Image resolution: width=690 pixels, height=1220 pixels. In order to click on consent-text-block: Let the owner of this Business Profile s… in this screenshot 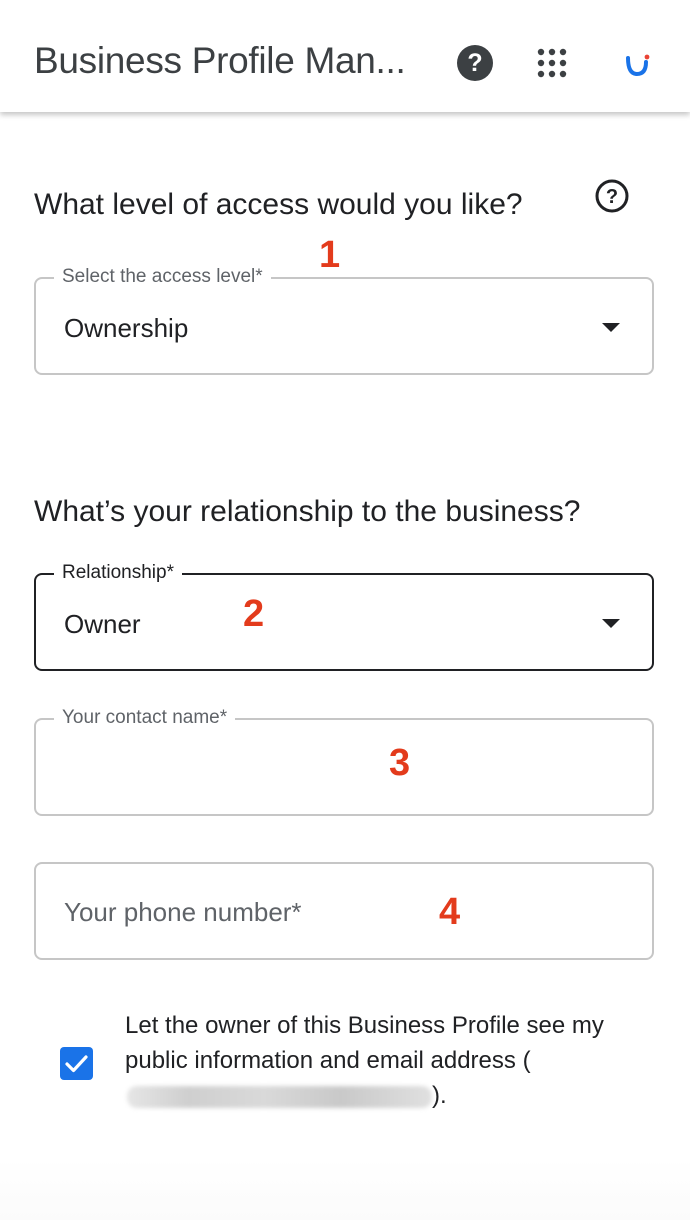, I will do `click(385, 1060)`.